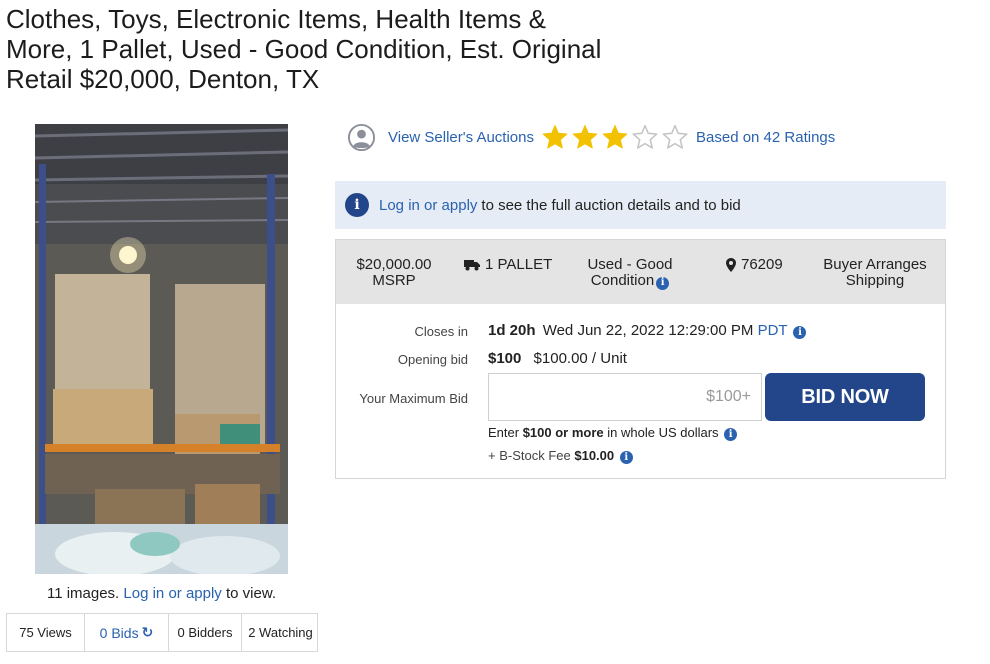 The height and width of the screenshot is (664, 990). I want to click on max-bid-label: Your Maximum Bid, so click(413, 398).